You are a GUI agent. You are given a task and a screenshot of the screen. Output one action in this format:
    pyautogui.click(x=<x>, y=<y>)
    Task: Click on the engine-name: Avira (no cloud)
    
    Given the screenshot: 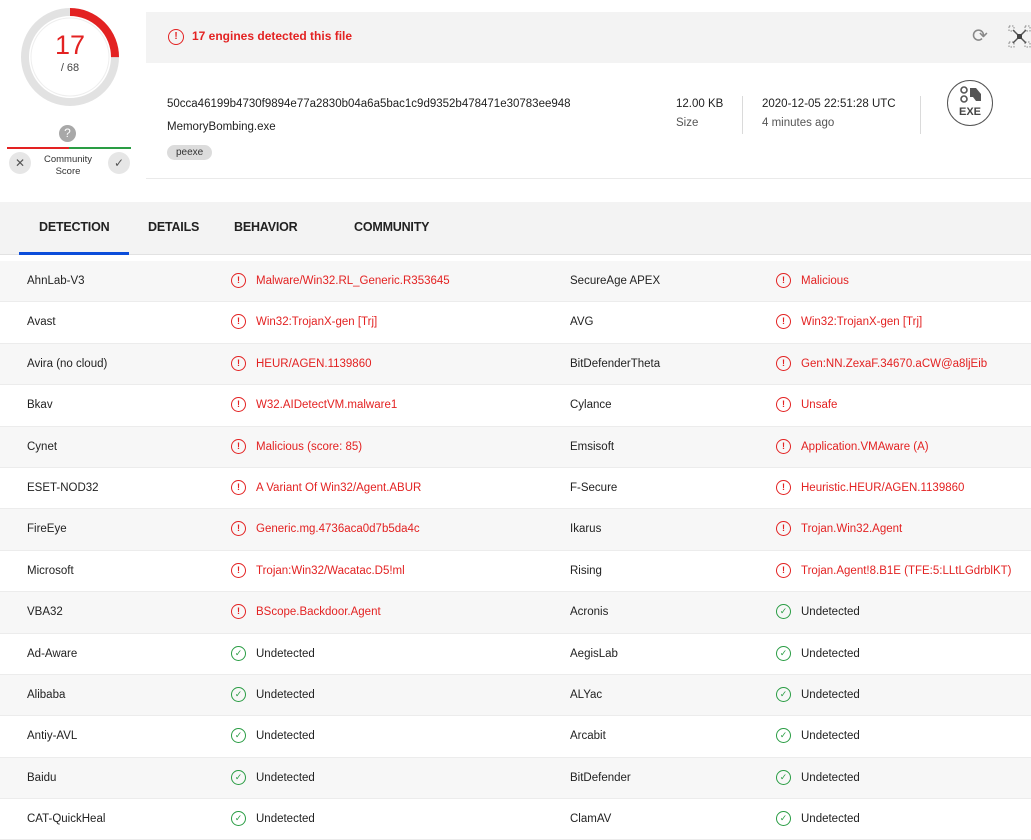 What is the action you would take?
    pyautogui.click(x=67, y=363)
    